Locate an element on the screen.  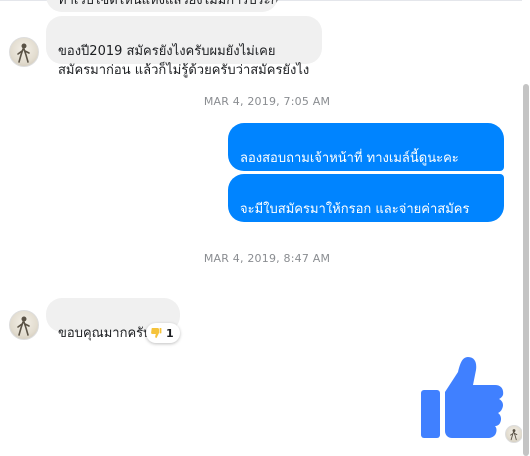
message-bubble-incoming: ทำเว็บไซต์ไหนแห่งแล้วยังไม่มีการประกาศ is located at coordinates (162, 6).